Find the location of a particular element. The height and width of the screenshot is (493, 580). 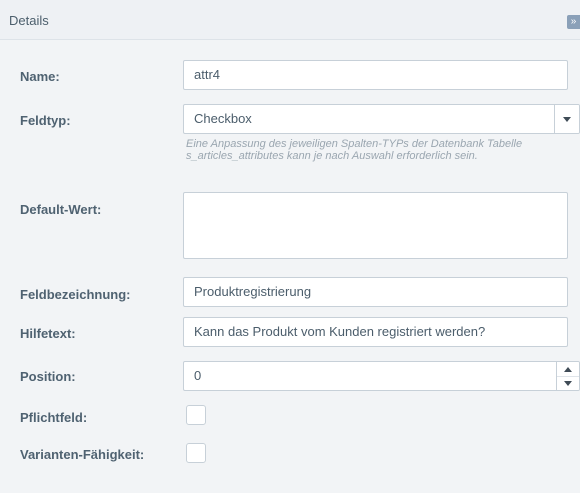

default-value-textarea is located at coordinates (375, 225).